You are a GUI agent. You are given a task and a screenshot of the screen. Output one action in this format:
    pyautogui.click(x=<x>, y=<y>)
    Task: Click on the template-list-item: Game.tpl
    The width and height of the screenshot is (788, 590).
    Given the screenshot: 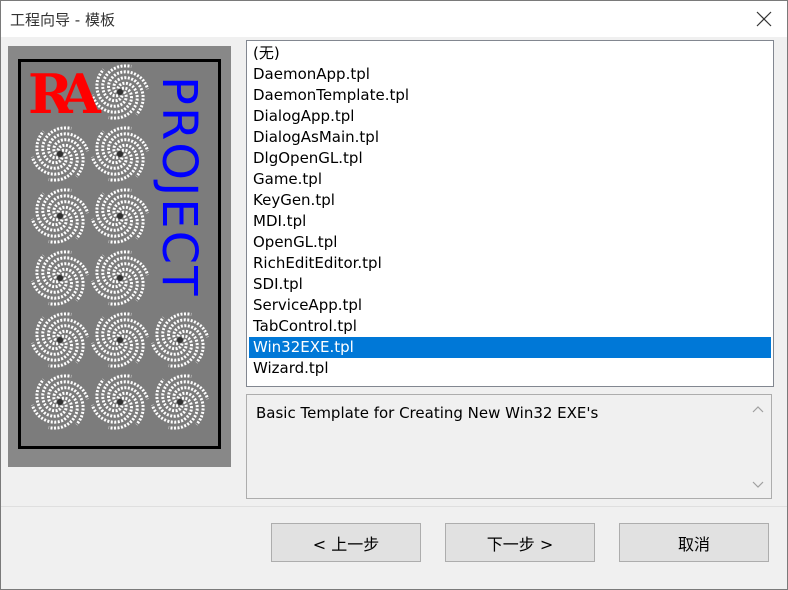 What is the action you would take?
    pyautogui.click(x=510, y=179)
    